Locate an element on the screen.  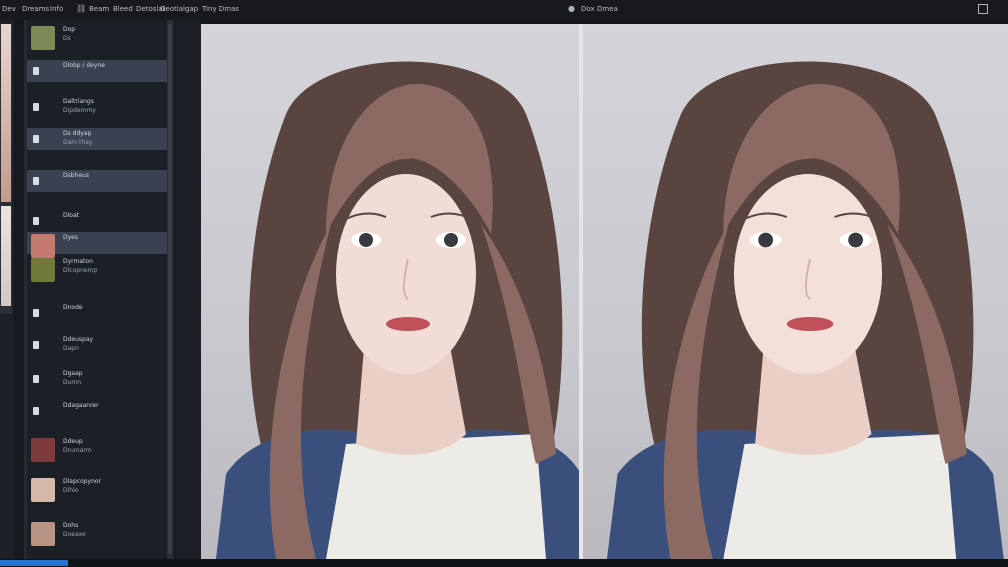
layer-detail: Dapn is located at coordinates (71, 348).